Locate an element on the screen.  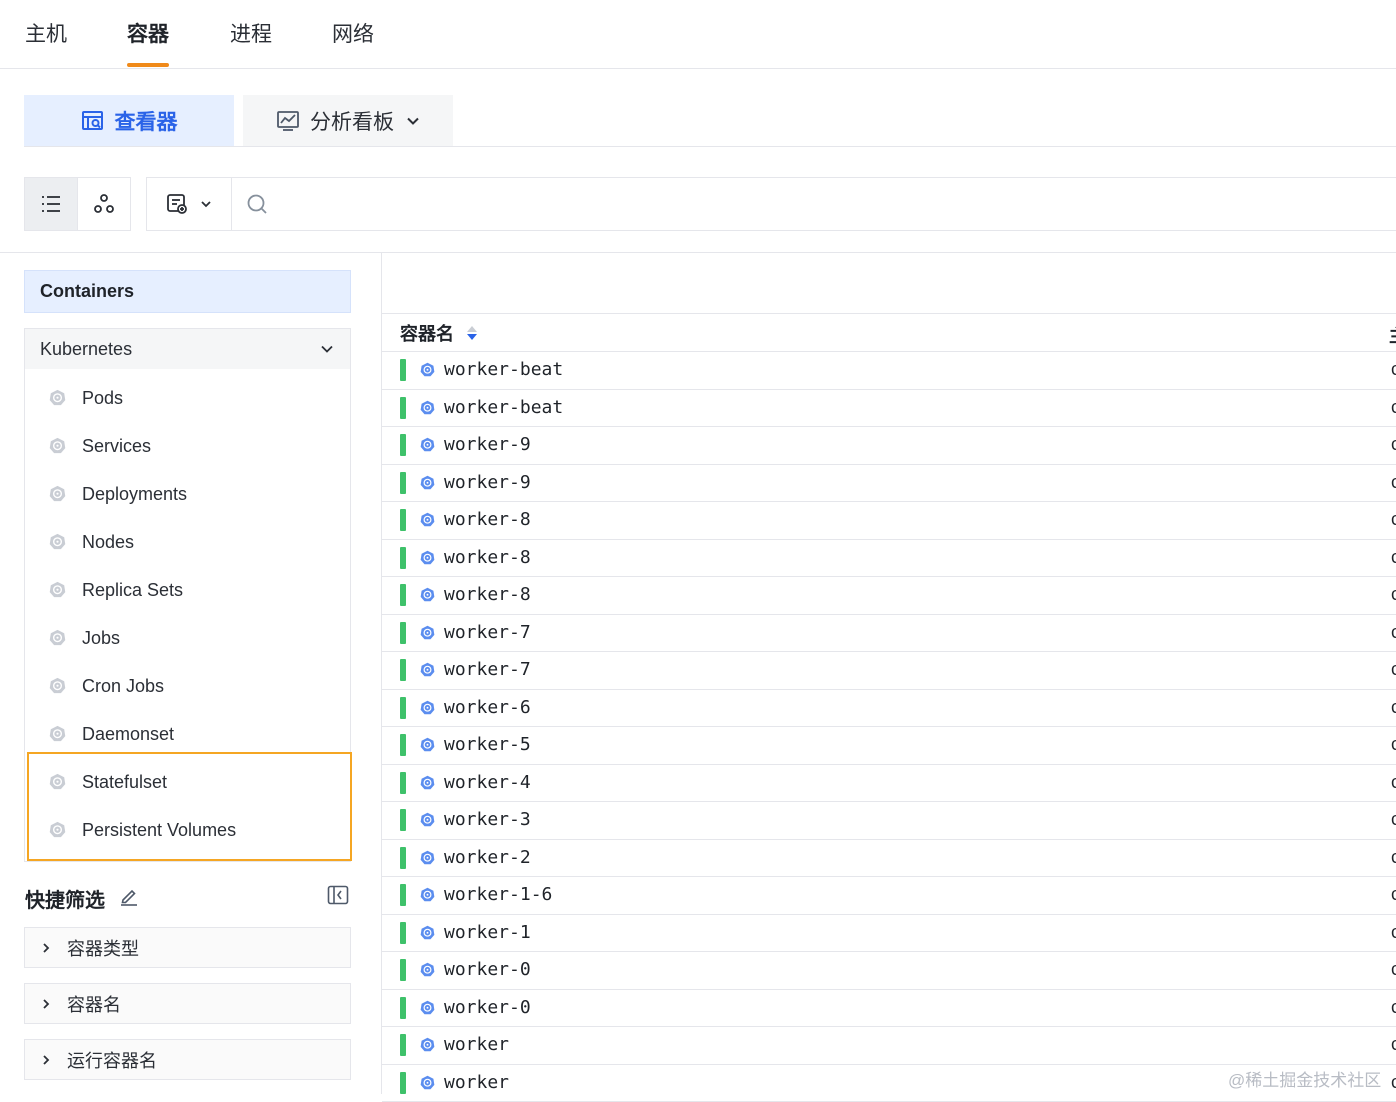
tab-network: 网络 is located at coordinates (353, 33).